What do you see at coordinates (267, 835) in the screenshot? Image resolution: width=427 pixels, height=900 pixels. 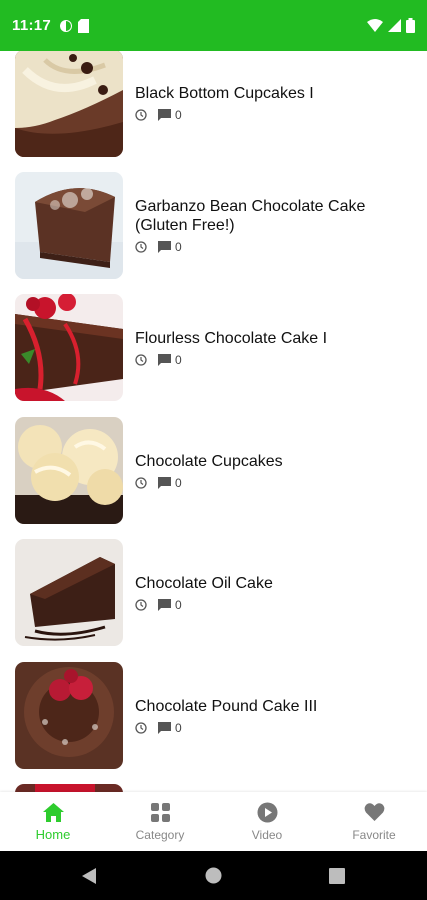 I see `nav-video-label: Video` at bounding box center [267, 835].